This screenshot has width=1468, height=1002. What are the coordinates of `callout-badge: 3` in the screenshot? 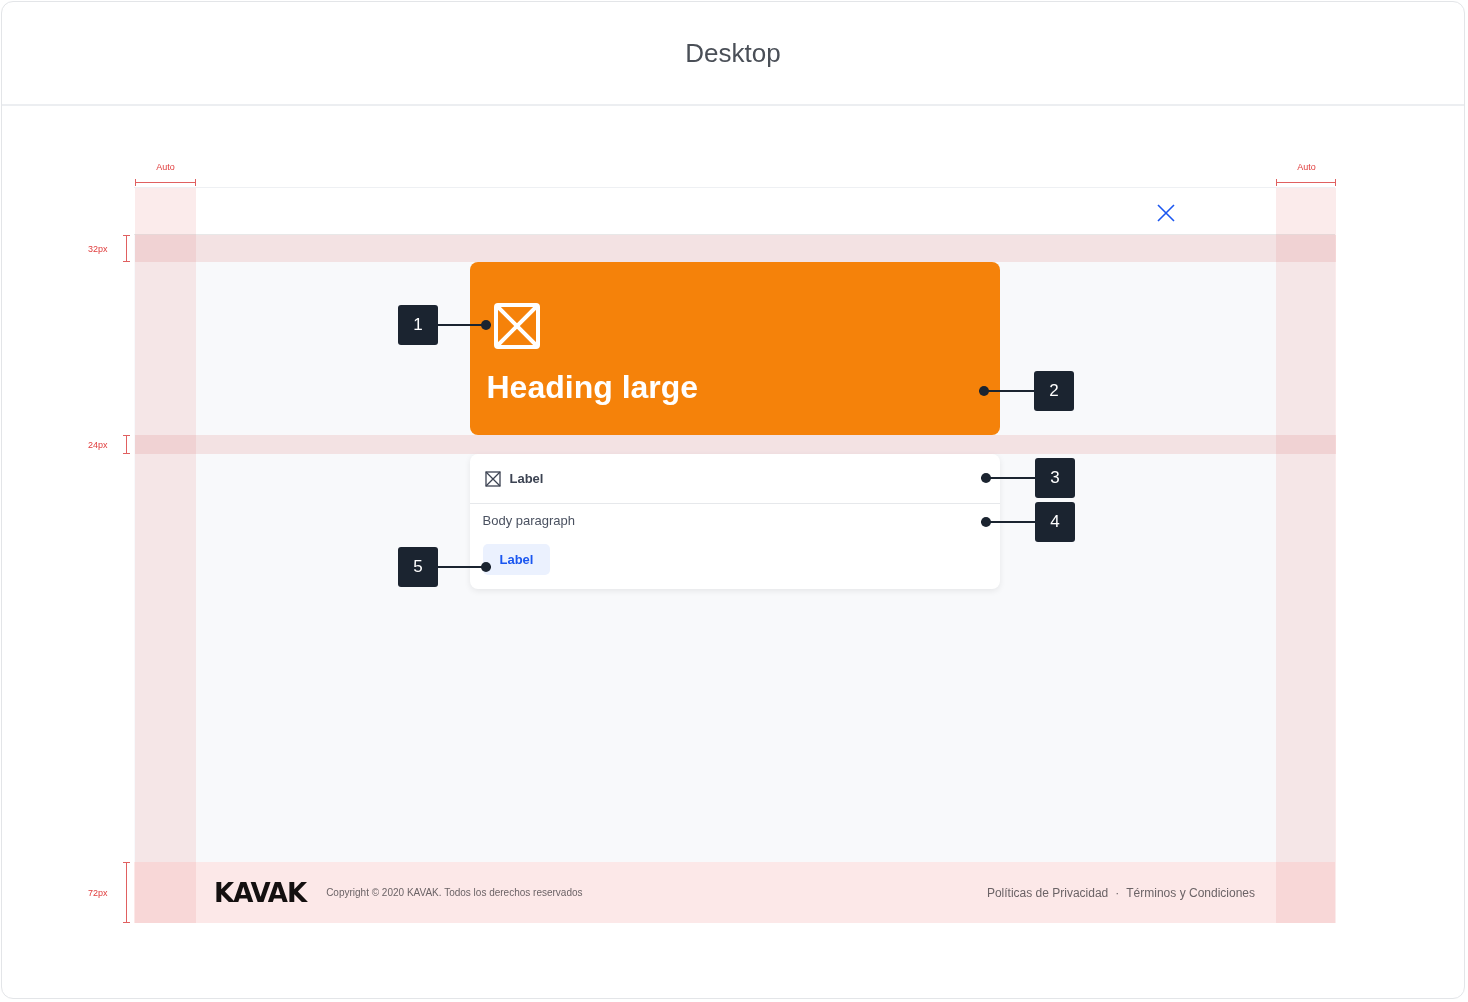 It's located at (1055, 478).